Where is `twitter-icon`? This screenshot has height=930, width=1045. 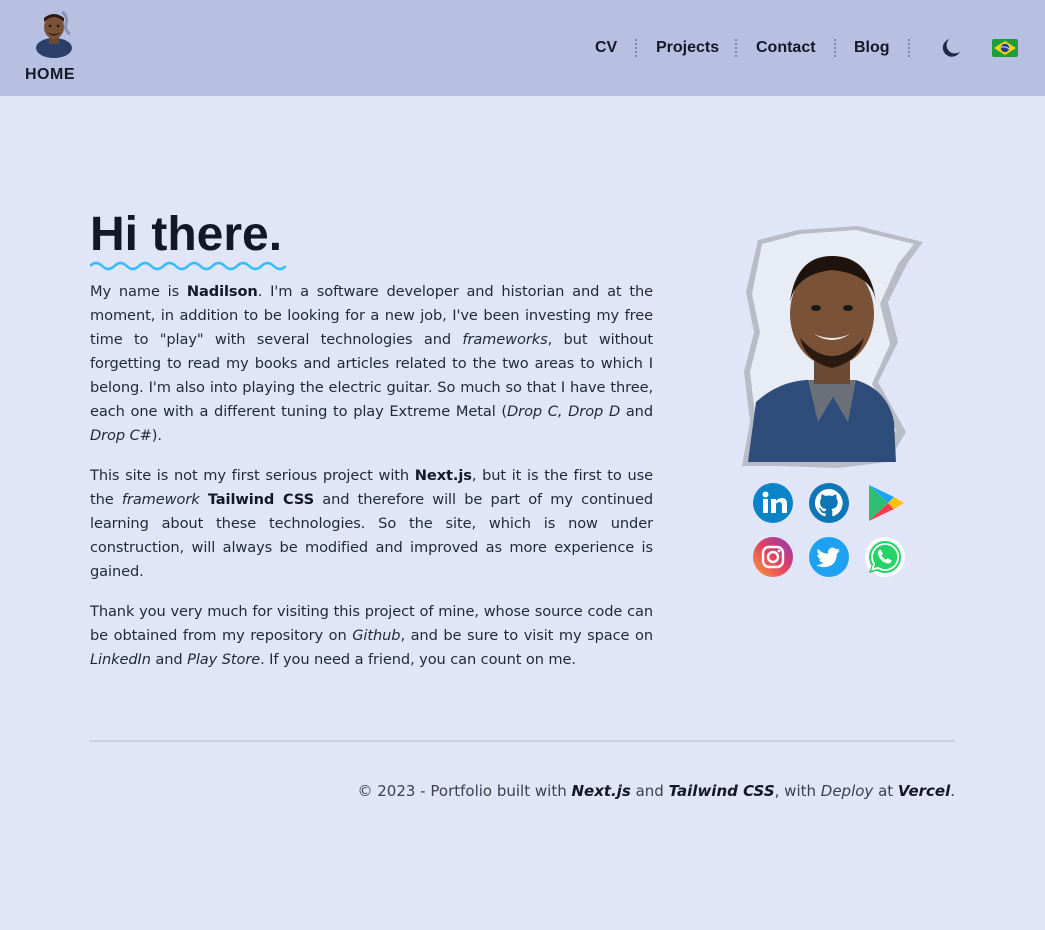 twitter-icon is located at coordinates (829, 557).